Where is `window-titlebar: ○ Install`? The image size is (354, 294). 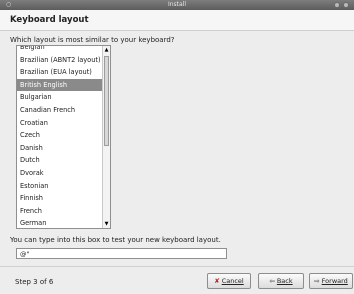 window-titlebar: ○ Install is located at coordinates (177, 5).